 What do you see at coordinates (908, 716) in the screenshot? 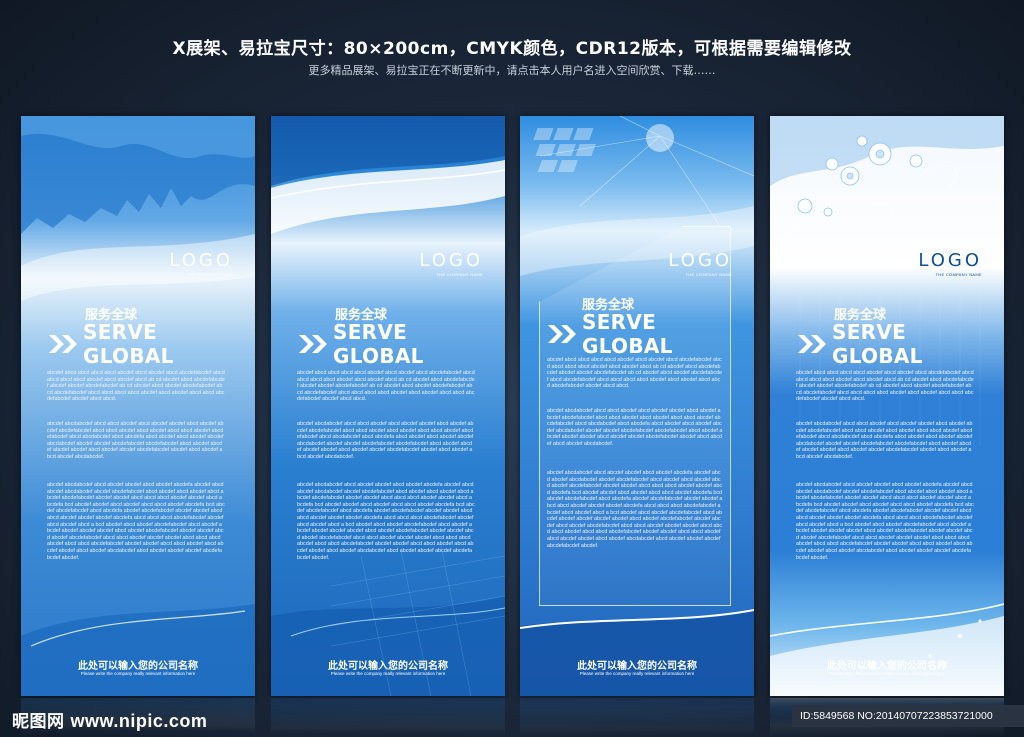
I see `image-id-label: ID:5849568 NO:20140707223853721000` at bounding box center [908, 716].